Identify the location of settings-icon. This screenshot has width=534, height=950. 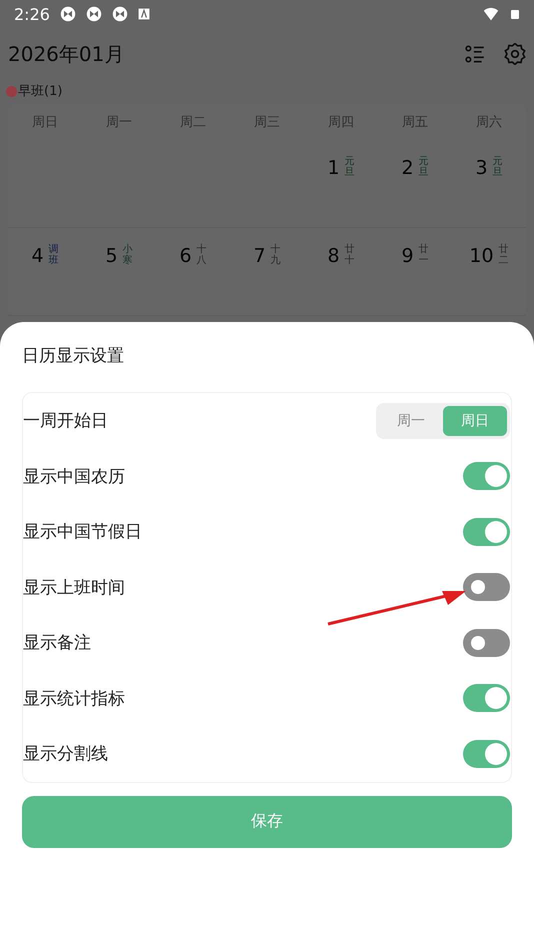
(515, 54).